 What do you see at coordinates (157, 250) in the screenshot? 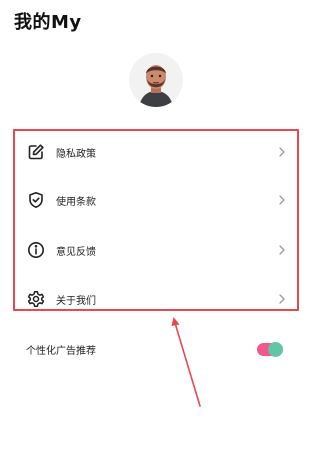
I see `menu-item-feedback: 意见反馈` at bounding box center [157, 250].